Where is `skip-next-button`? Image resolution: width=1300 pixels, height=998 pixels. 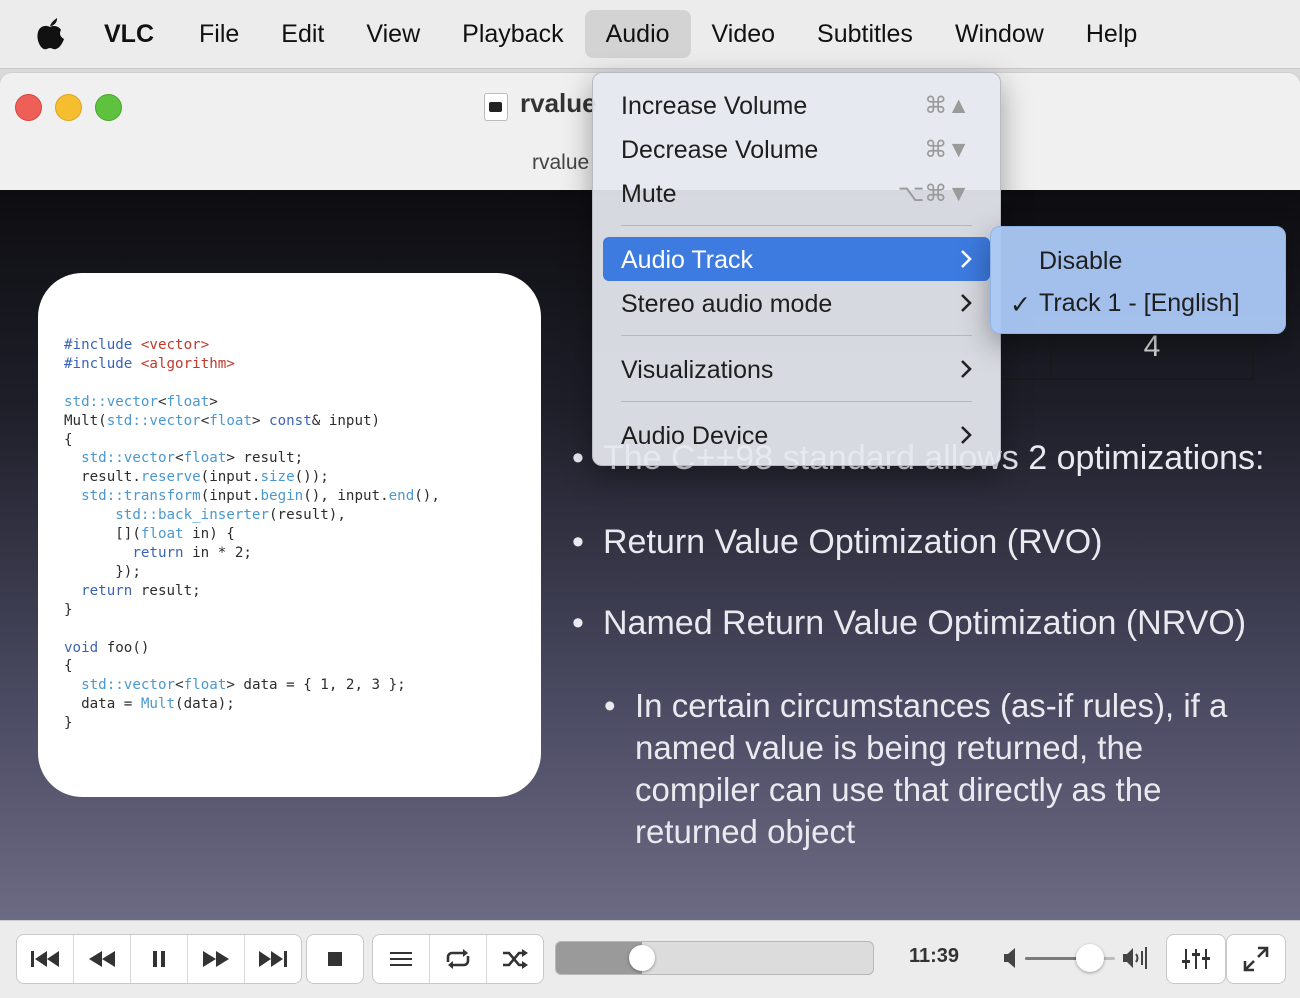 skip-next-button is located at coordinates (273, 959).